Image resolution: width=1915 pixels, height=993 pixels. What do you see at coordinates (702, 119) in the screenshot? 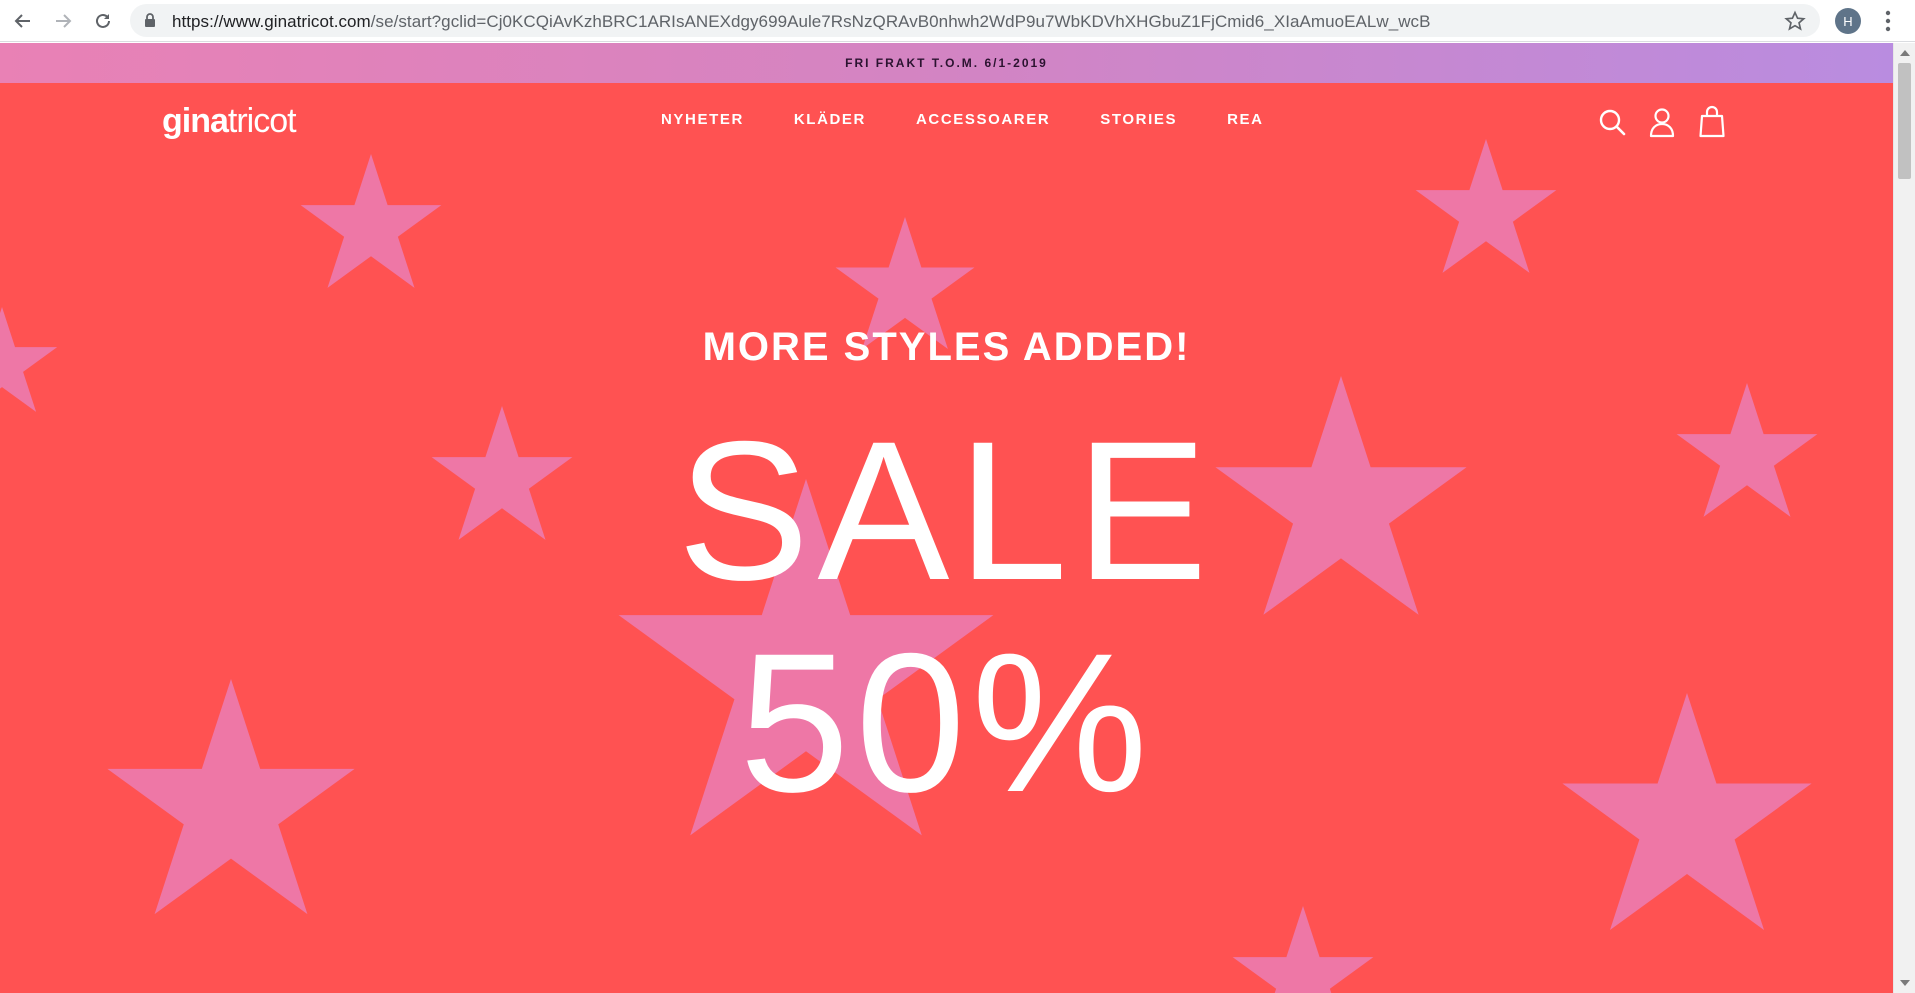
I see `nav-nyheter: NYHETER` at bounding box center [702, 119].